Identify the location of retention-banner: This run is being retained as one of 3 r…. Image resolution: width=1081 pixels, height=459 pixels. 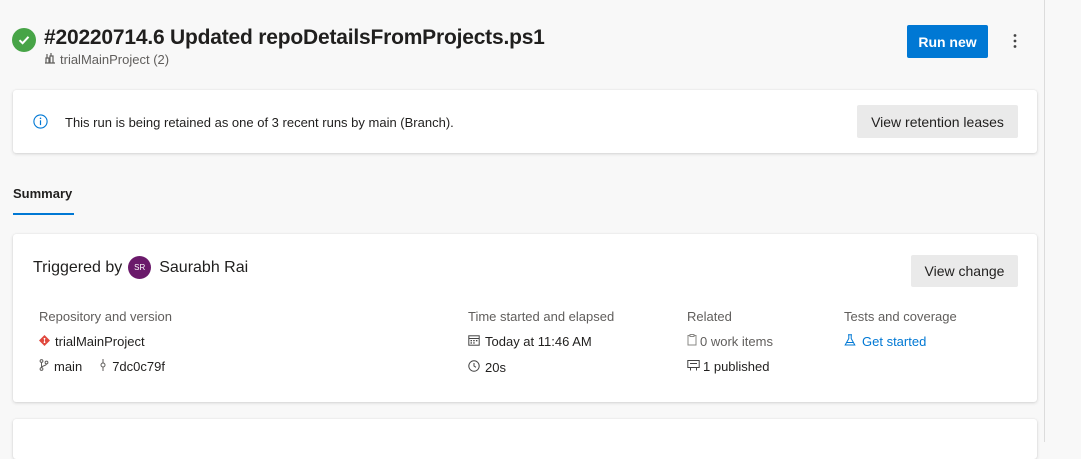
(525, 121).